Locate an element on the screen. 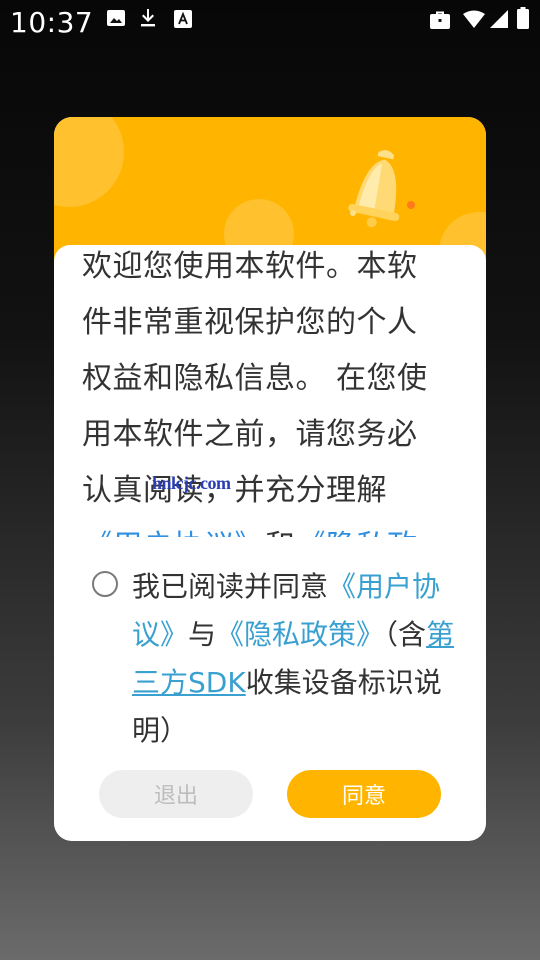 The width and height of the screenshot is (540, 960). agree-radio is located at coordinates (105, 584).